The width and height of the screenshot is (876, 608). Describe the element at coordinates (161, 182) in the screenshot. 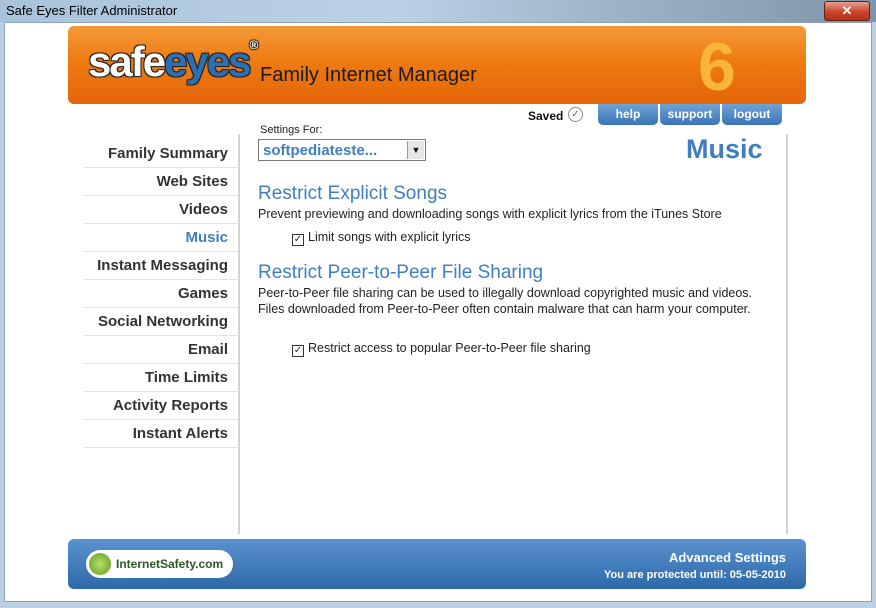

I see `sidebar-item-web-sites: Web Sites` at that location.